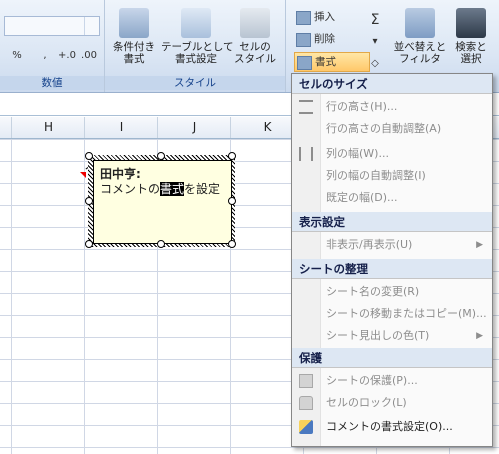  Describe the element at coordinates (121, 127) in the screenshot. I see `column-header-i: I` at that location.